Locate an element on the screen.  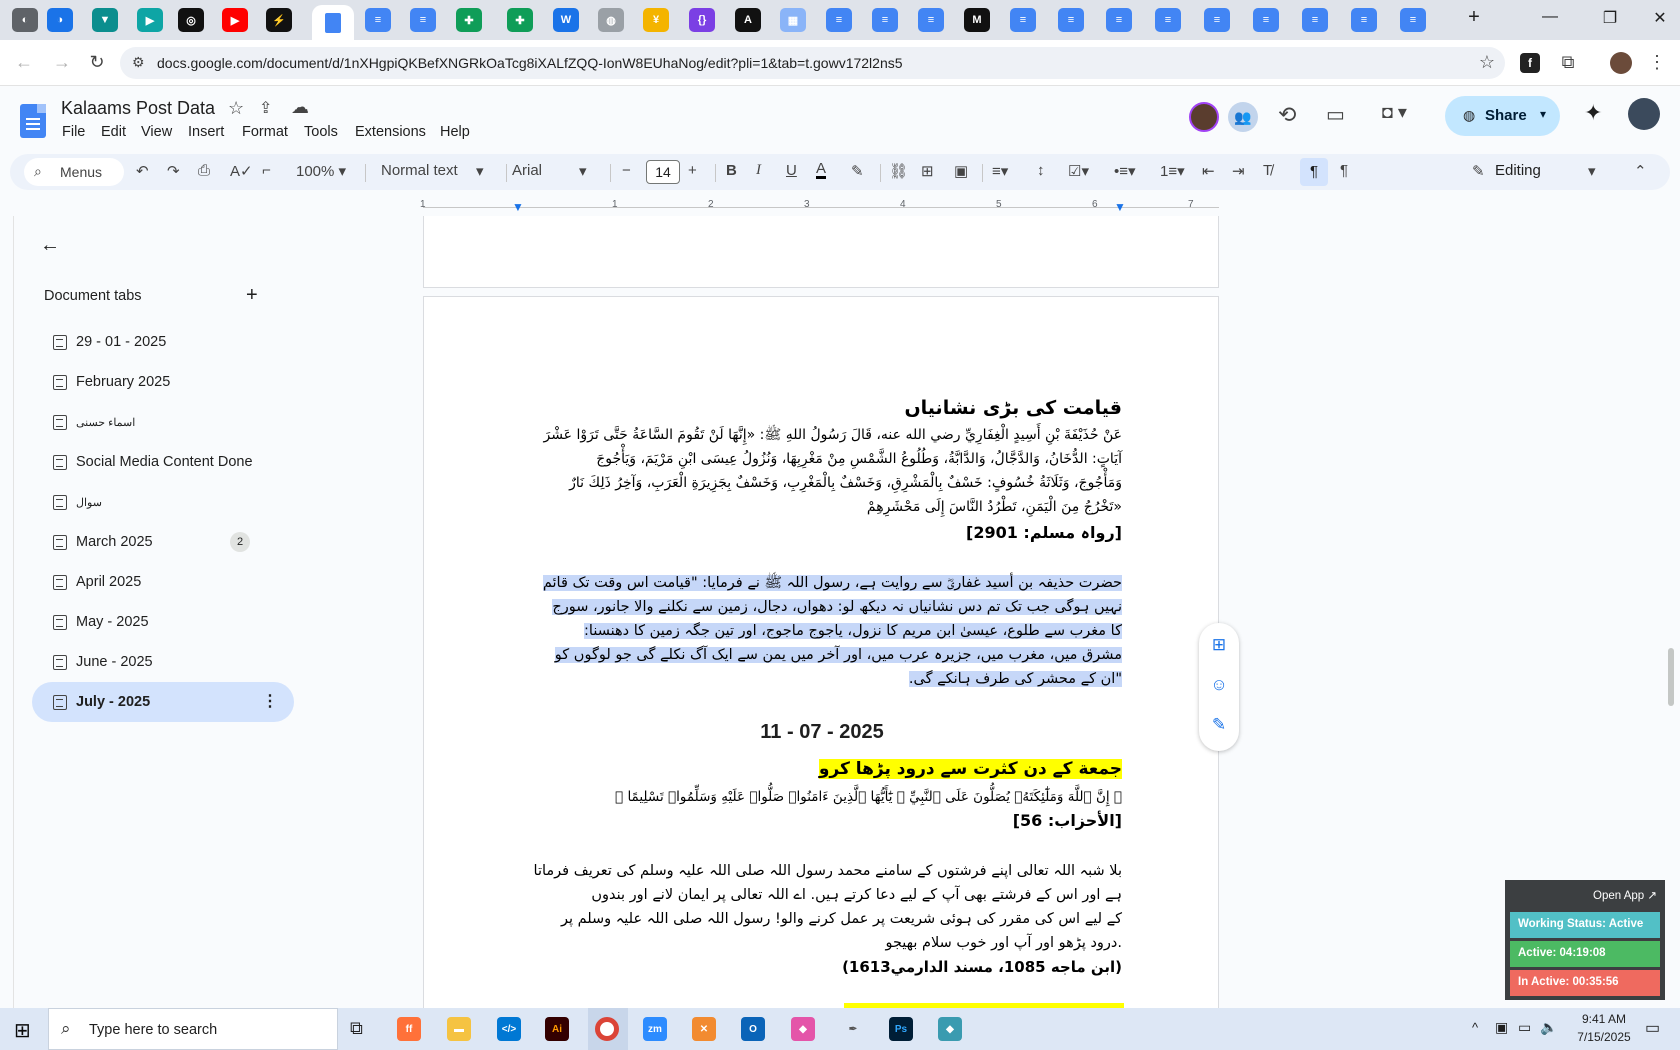
reference-text: (ابن ماجه 1085، مسند الدارمي1613) is located at coordinates (822, 967).